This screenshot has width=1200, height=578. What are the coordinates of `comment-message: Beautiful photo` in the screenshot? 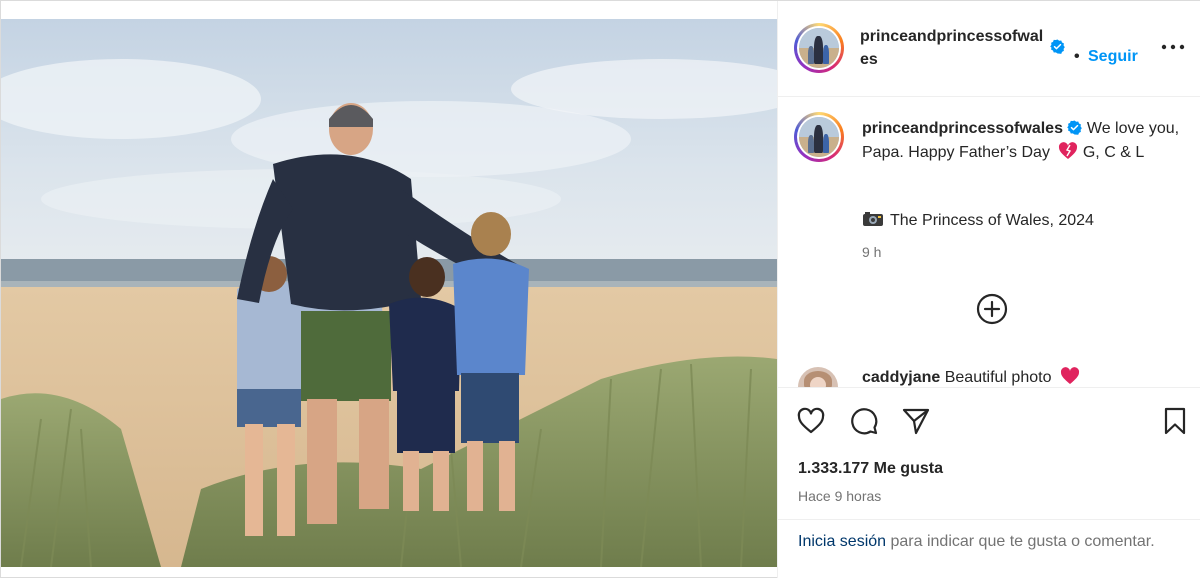 It's located at (998, 377).